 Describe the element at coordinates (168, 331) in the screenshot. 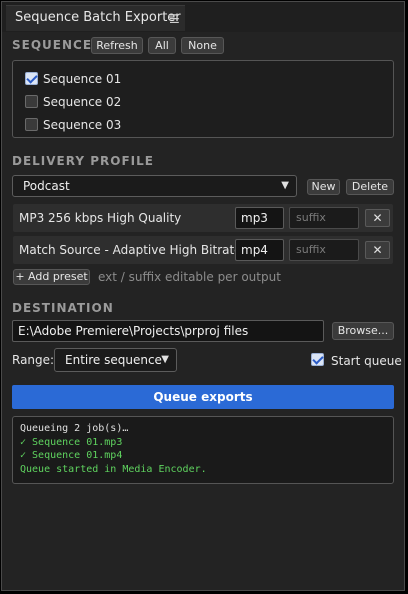

I see `destination-path-input: E:\Adobe Premiere\Projects\prproj files` at that location.